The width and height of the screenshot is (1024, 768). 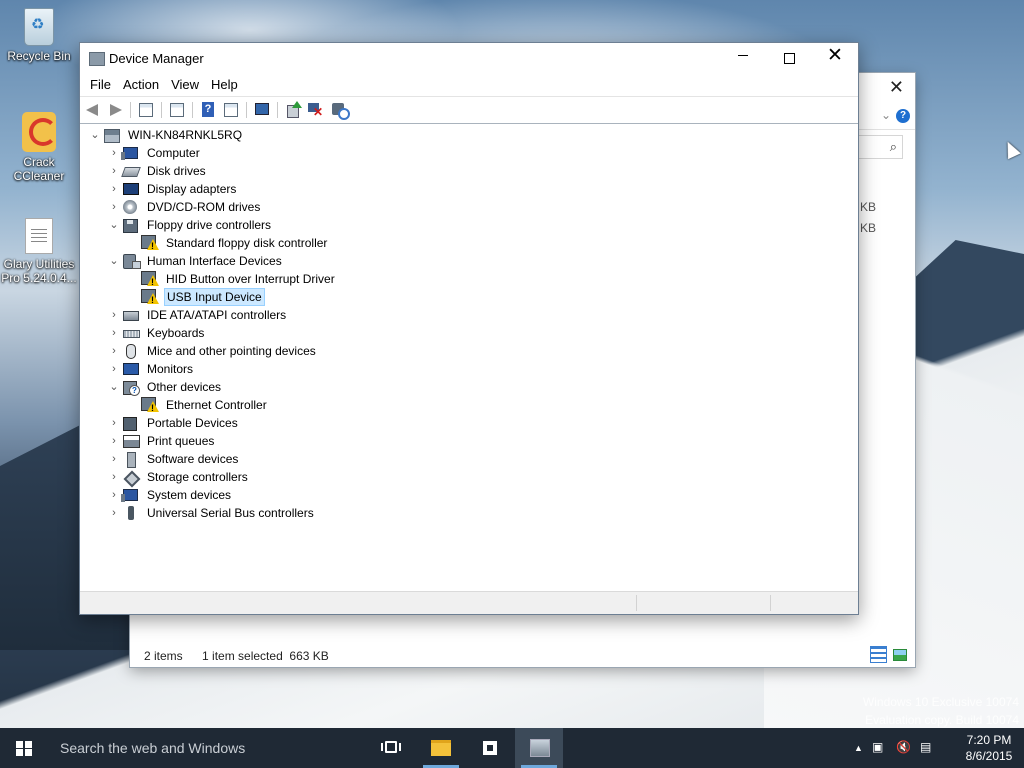 What do you see at coordinates (192, 189) in the screenshot?
I see `tree-category-label: Display adapters` at bounding box center [192, 189].